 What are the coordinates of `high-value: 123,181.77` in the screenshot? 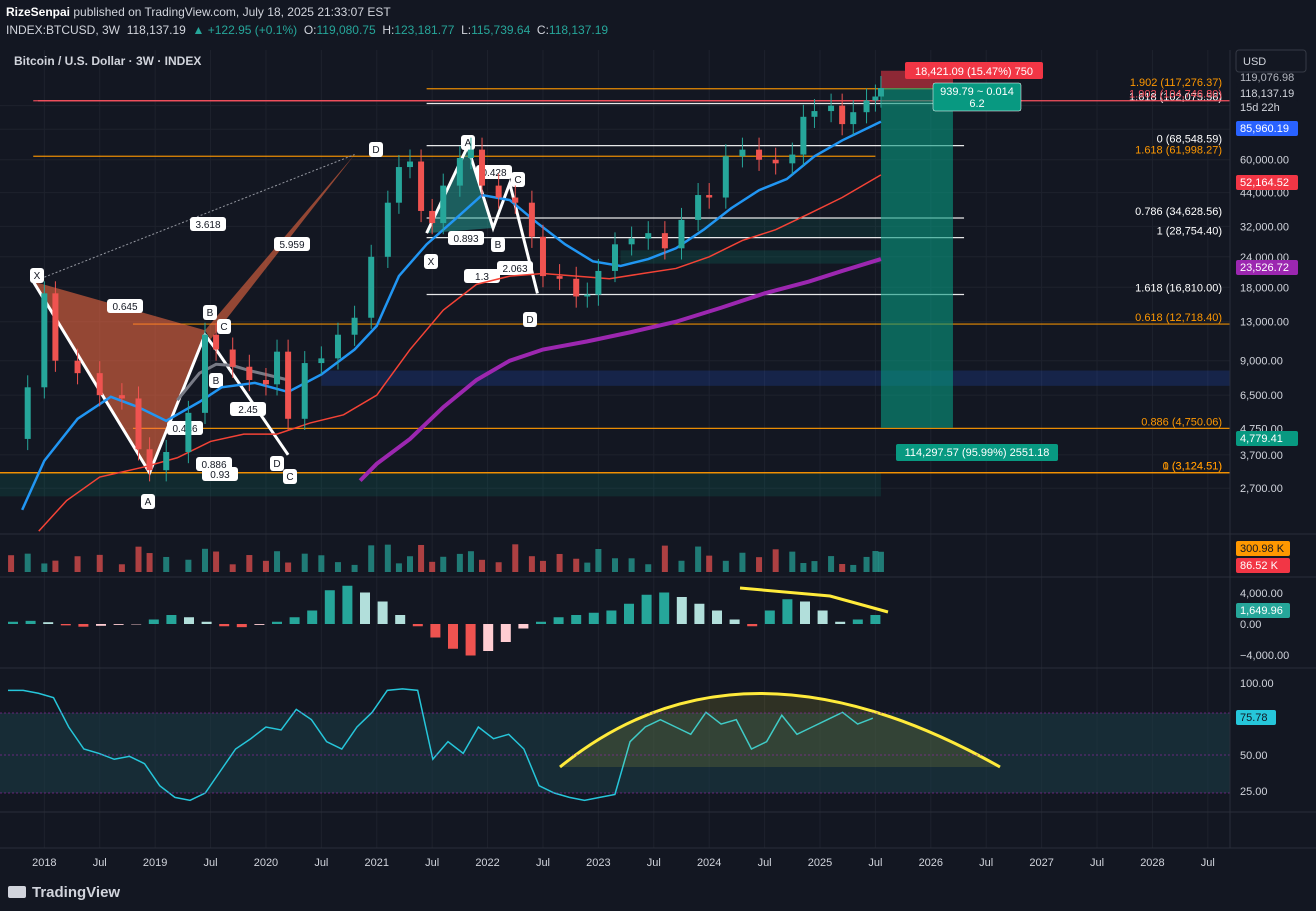 It's located at (424, 30).